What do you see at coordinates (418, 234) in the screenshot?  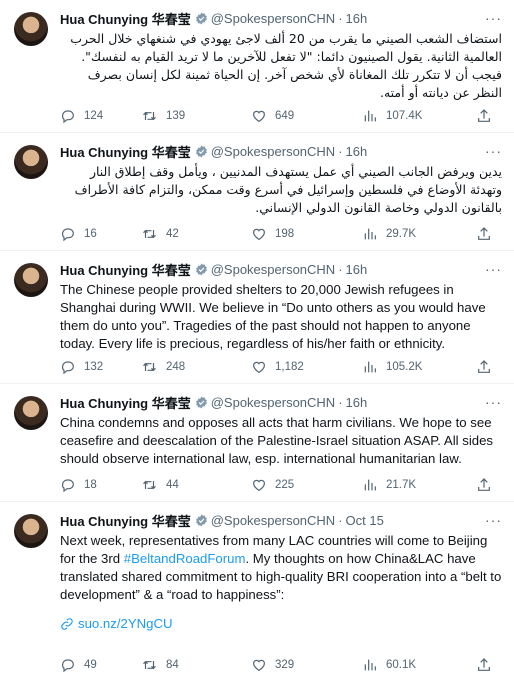 I see `views-button: 29.7K` at bounding box center [418, 234].